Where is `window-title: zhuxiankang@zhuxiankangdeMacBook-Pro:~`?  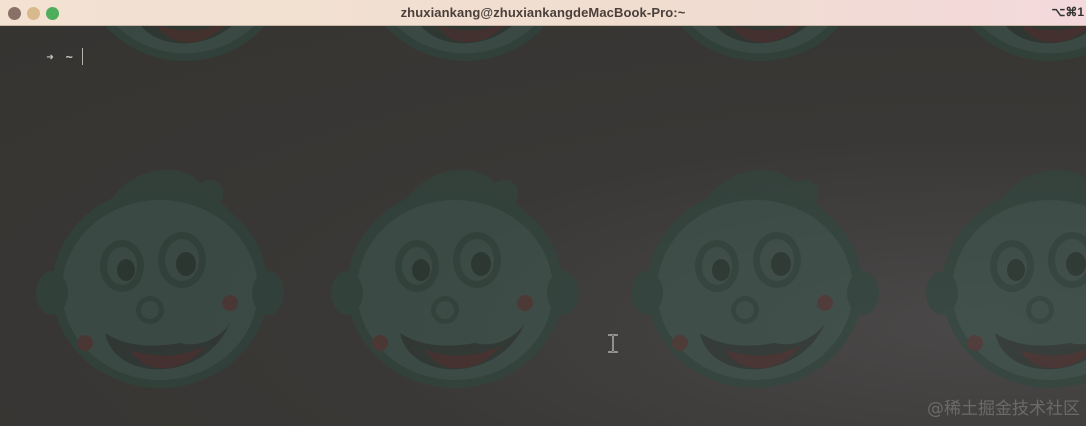
window-title: zhuxiankang@zhuxiankangdeMacBook-Pro:~ is located at coordinates (543, 12).